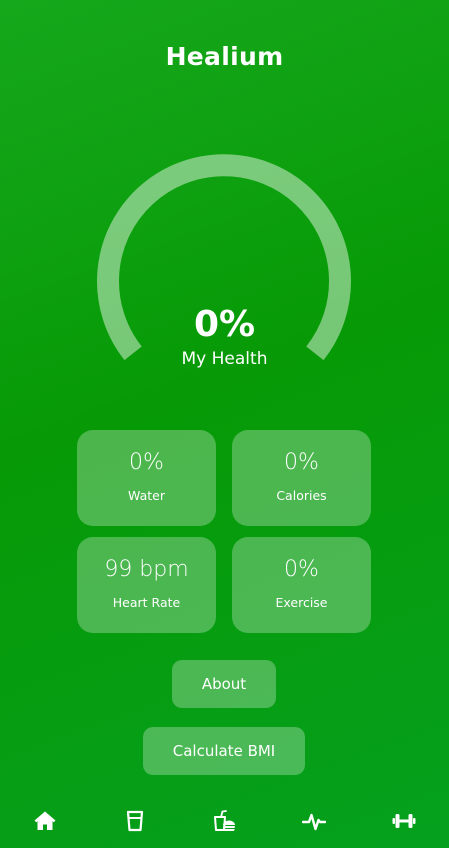 Image resolution: width=449 pixels, height=848 pixels. I want to click on dumbbell-icon, so click(404, 821).